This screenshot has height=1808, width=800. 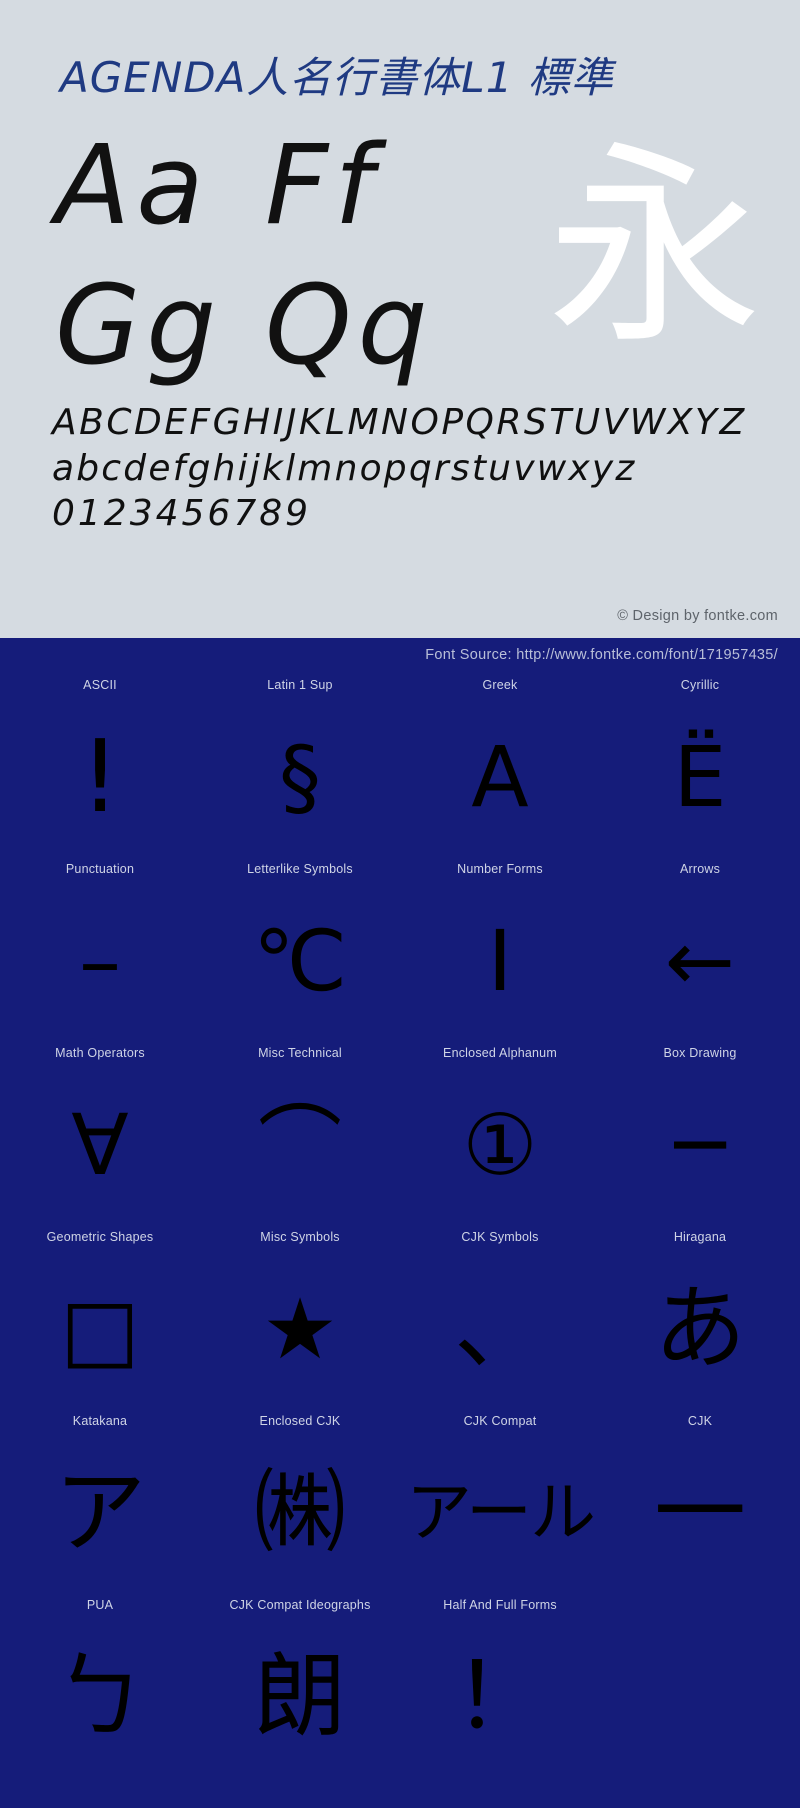 I want to click on unicode-block-sample-glyph: –, so click(x=100, y=961).